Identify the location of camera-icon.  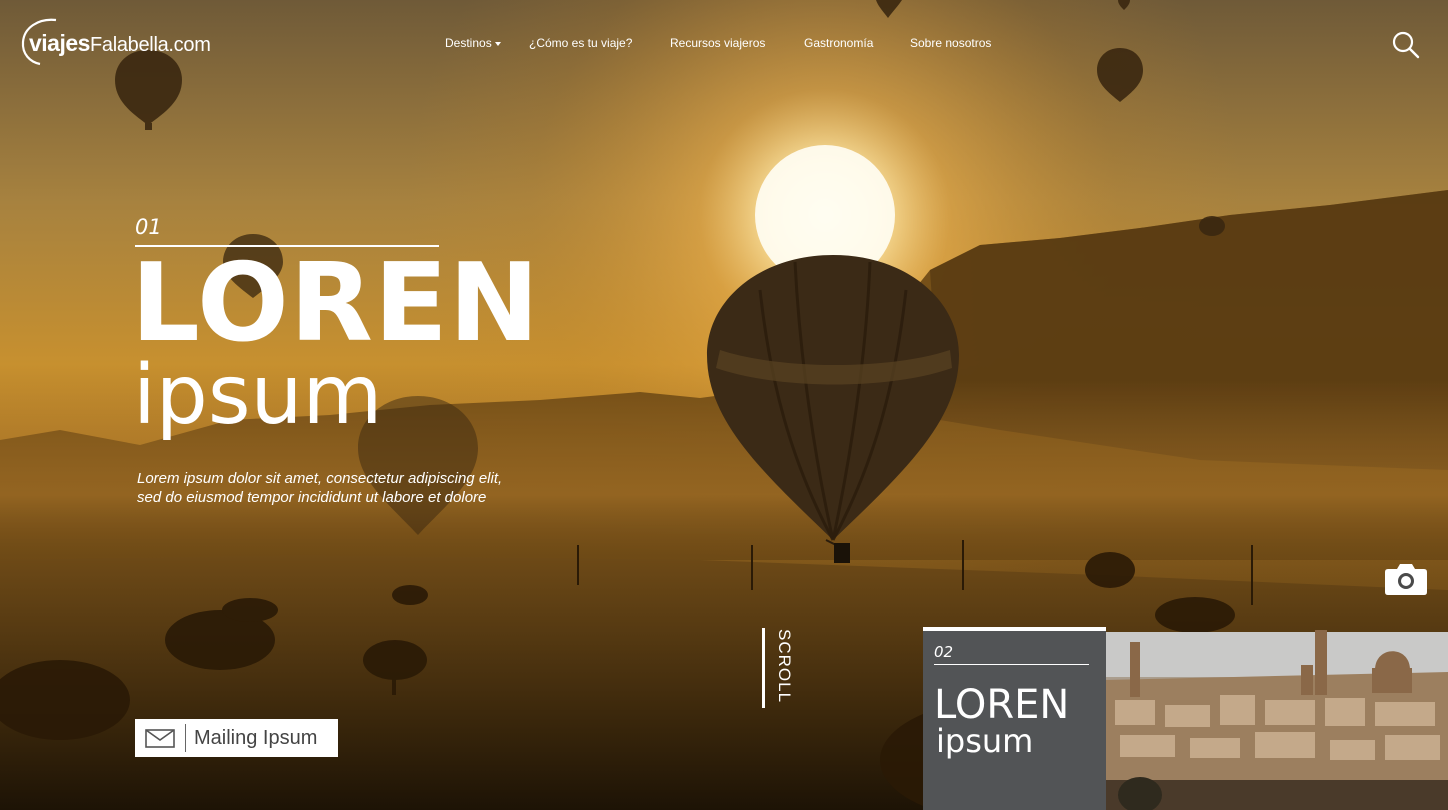
(1406, 579).